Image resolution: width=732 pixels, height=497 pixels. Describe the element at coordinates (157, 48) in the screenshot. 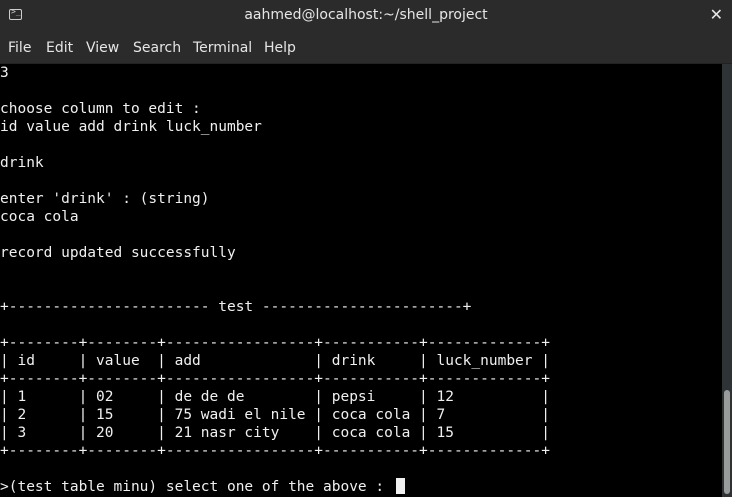

I see `menu-search: Search` at that location.